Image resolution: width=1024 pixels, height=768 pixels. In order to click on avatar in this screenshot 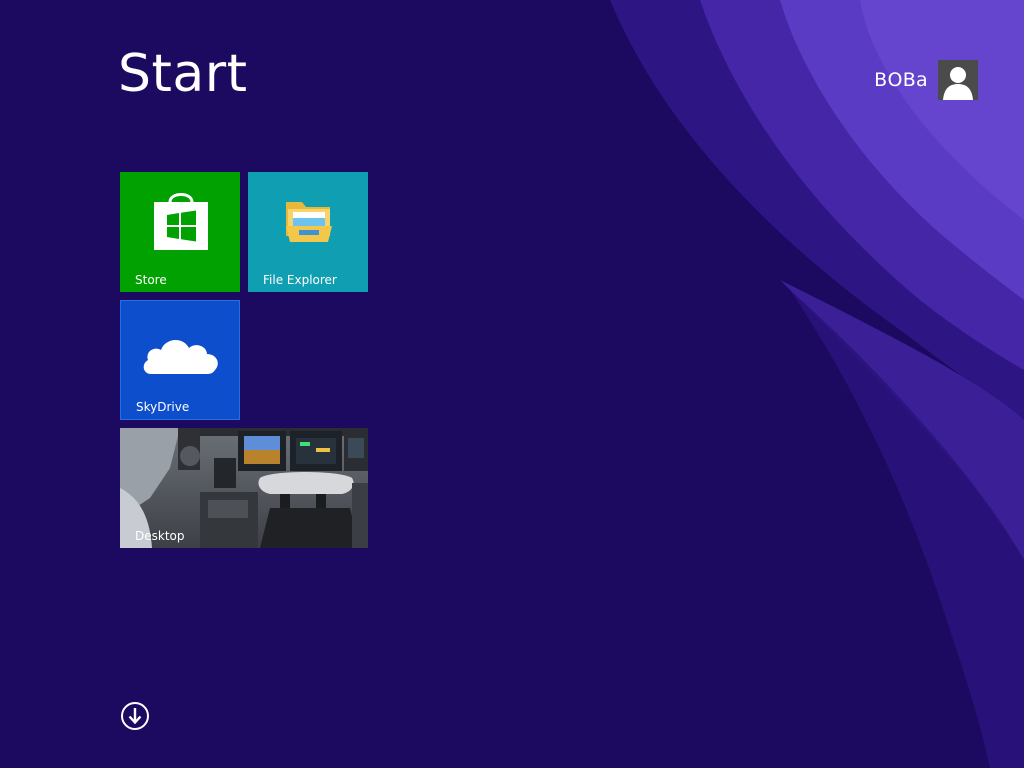, I will do `click(958, 80)`.